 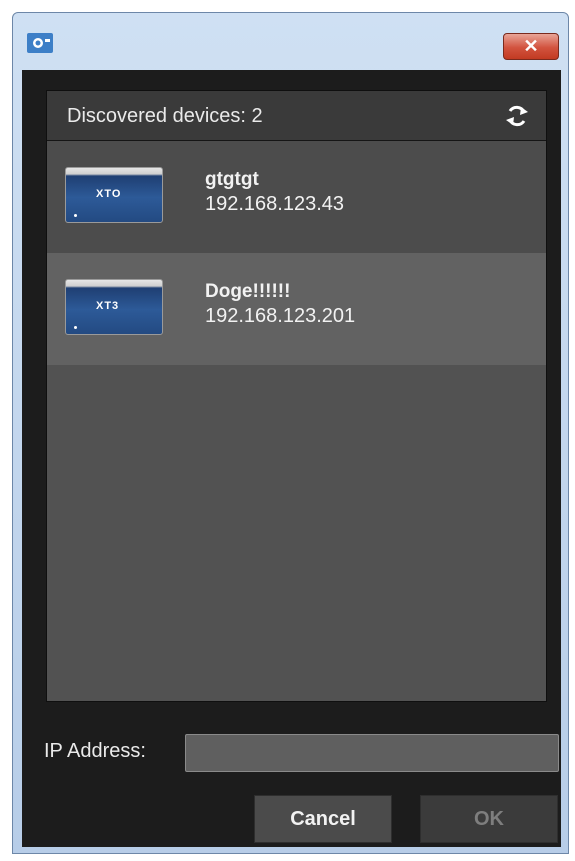 What do you see at coordinates (280, 316) in the screenshot?
I see `device-ip: 192.168.123.201` at bounding box center [280, 316].